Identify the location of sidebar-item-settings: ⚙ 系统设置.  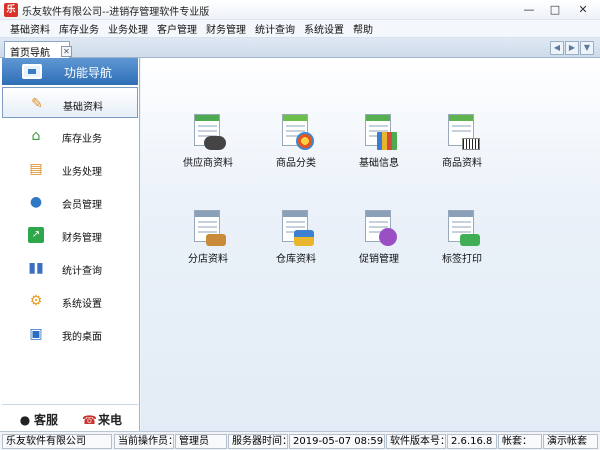
(70, 301).